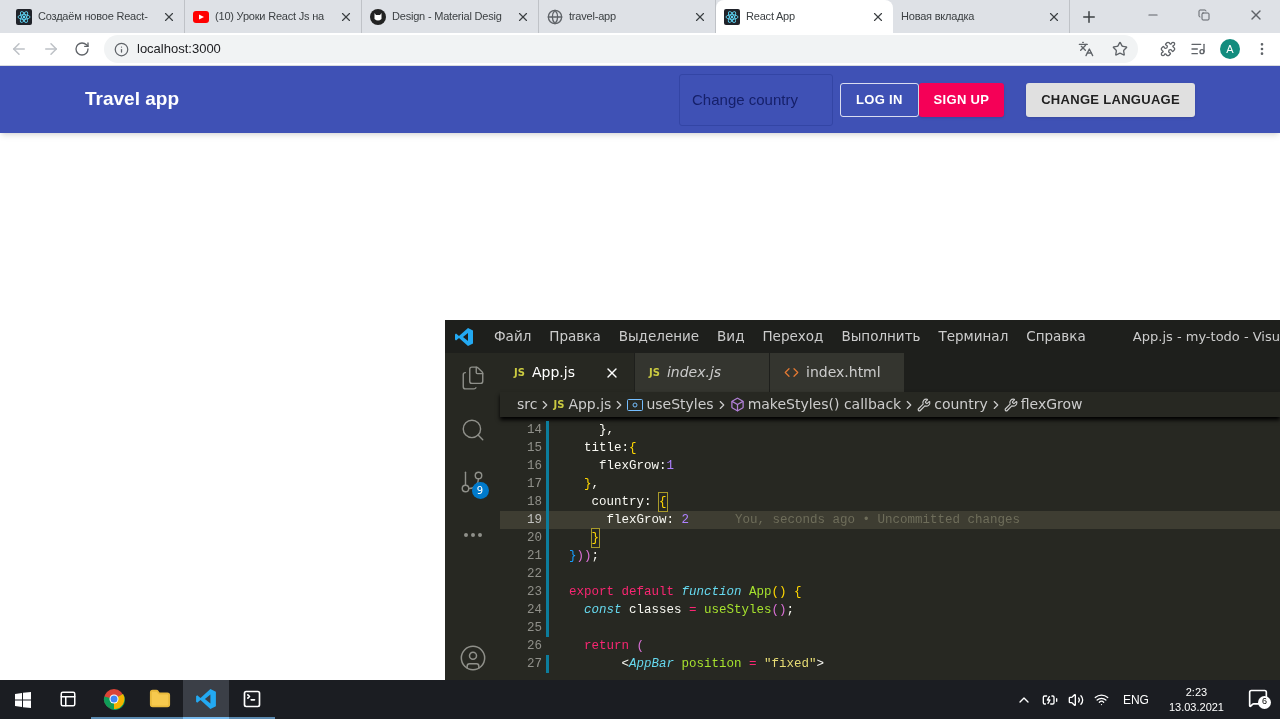 Image resolution: width=1280 pixels, height=719 pixels. Describe the element at coordinates (879, 99) in the screenshot. I see `app-bar-button: LOG IN` at that location.